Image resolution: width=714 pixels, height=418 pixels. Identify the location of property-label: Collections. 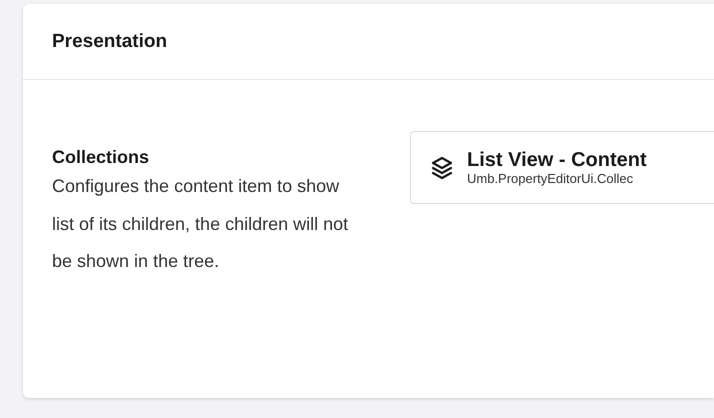
(101, 157).